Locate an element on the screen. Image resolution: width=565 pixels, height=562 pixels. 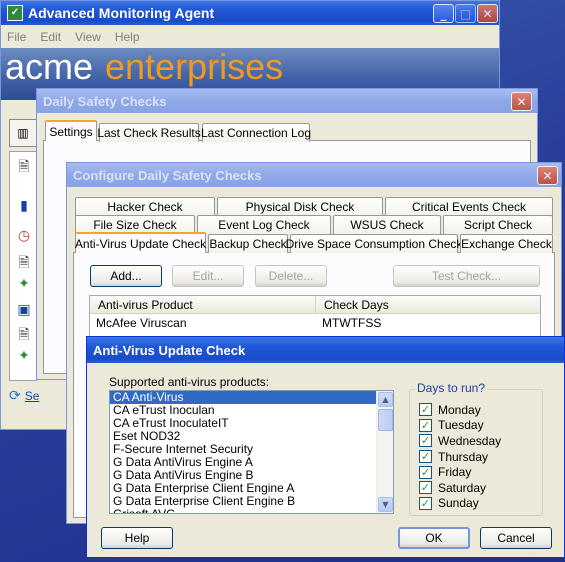
av-dialog-titlebar: Anti-Virus Update Check is located at coordinates (325, 350).